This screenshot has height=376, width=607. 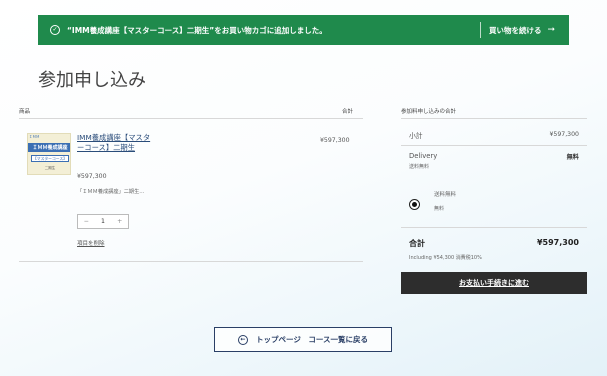 What do you see at coordinates (572, 157) in the screenshot?
I see `delivery-value: 無料` at bounding box center [572, 157].